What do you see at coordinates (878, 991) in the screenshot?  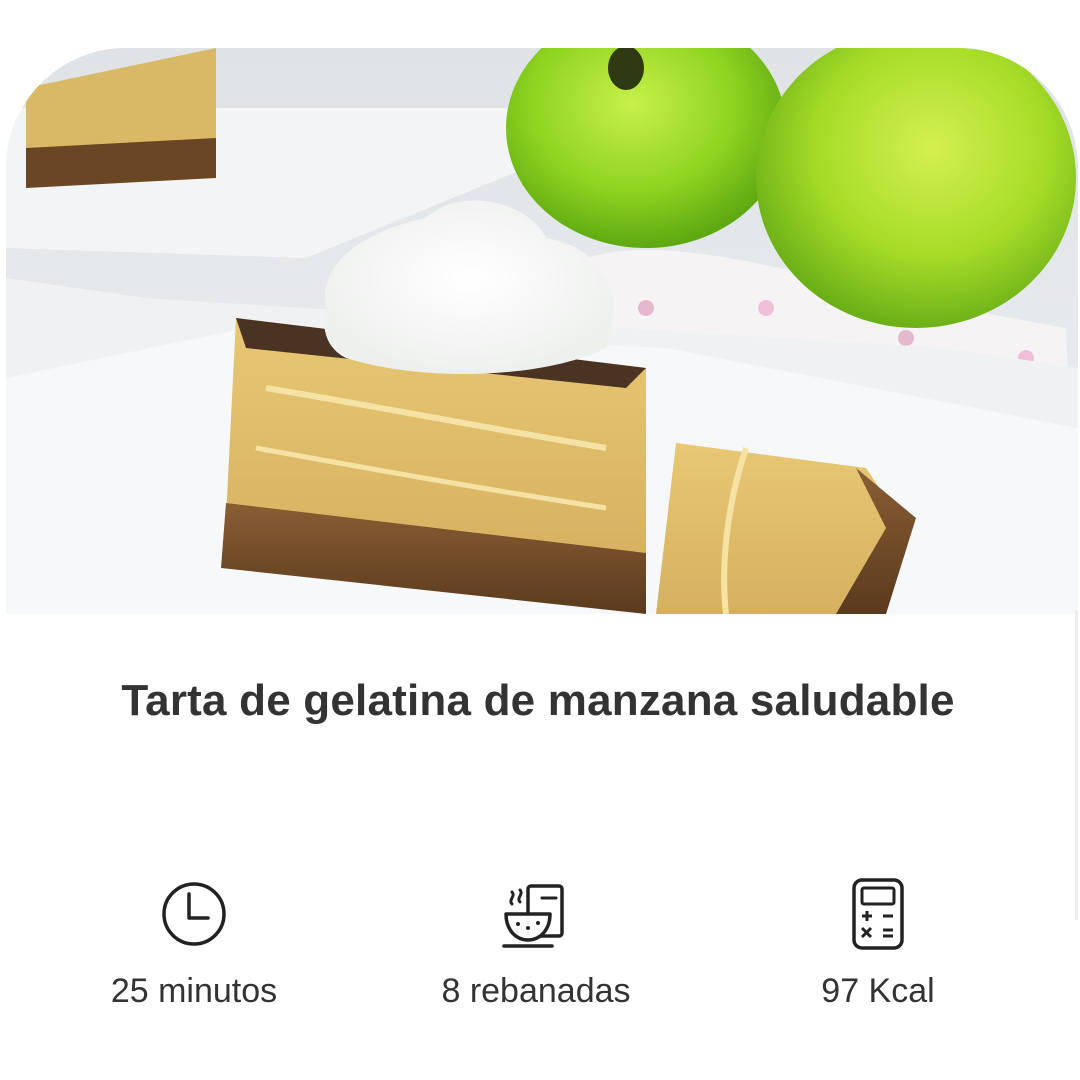 I see `stat-kcal-label: 97 Kcal` at bounding box center [878, 991].